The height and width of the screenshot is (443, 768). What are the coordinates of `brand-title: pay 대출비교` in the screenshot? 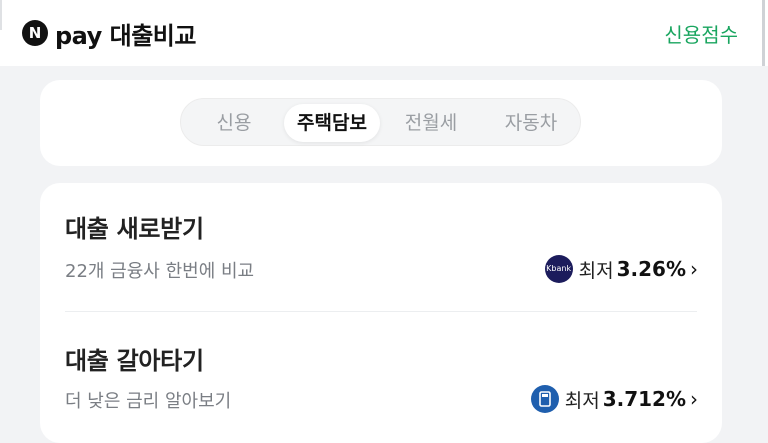 It's located at (125, 33).